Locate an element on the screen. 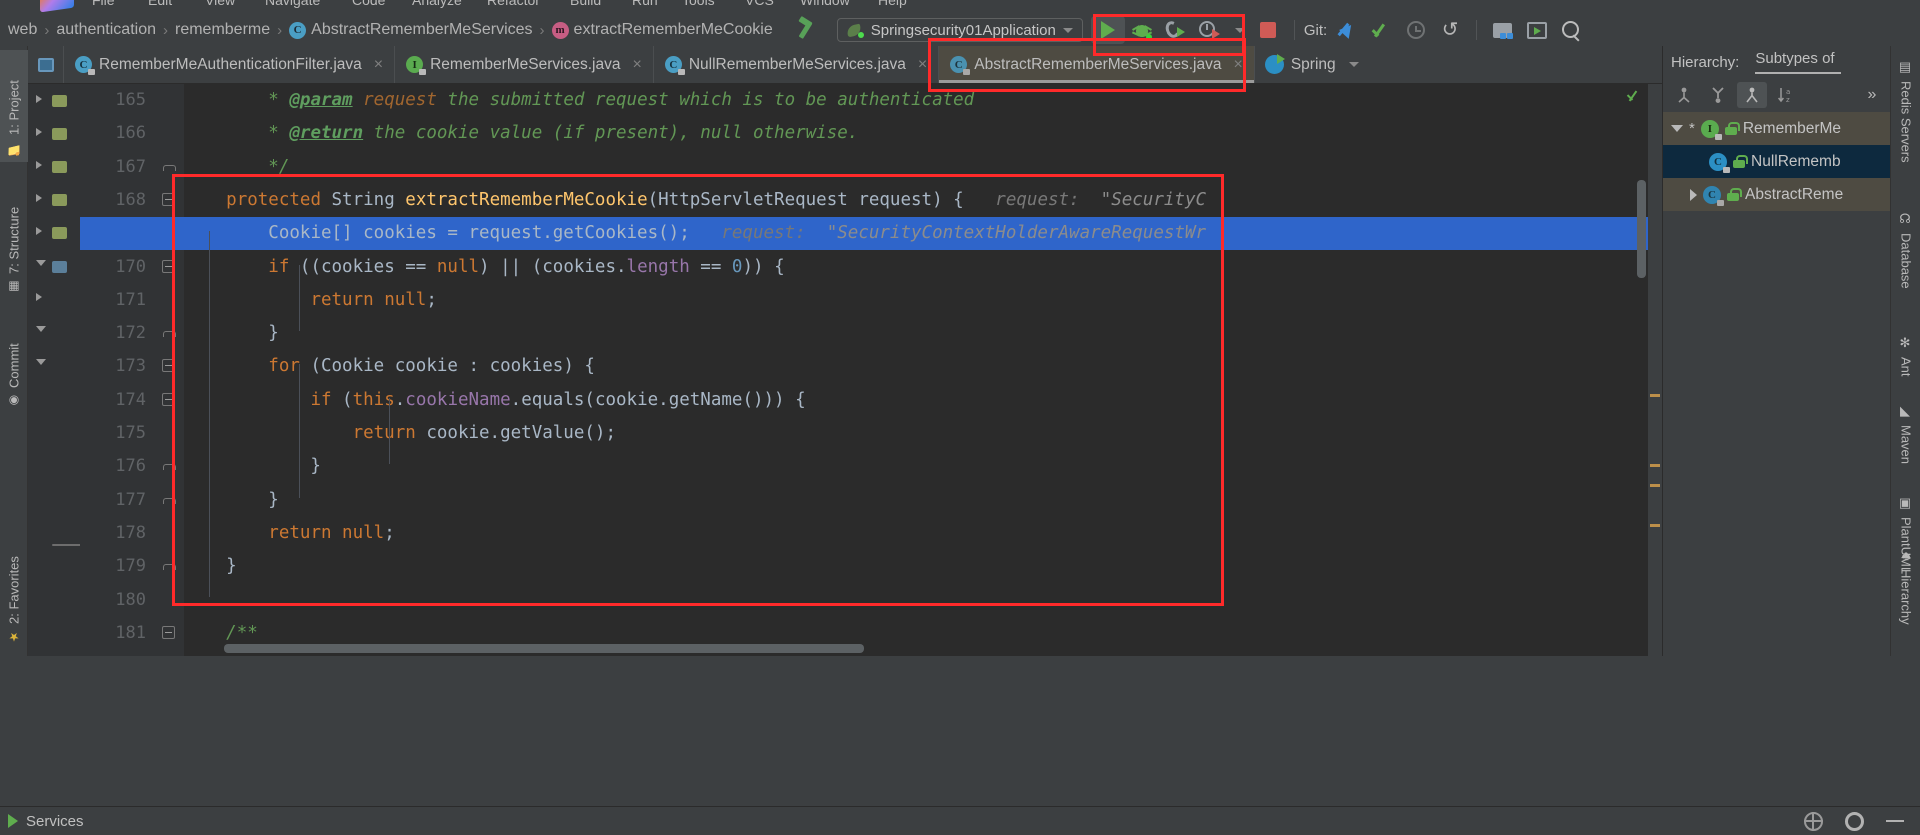 The width and height of the screenshot is (1920, 835). gear-icon is located at coordinates (1854, 821).